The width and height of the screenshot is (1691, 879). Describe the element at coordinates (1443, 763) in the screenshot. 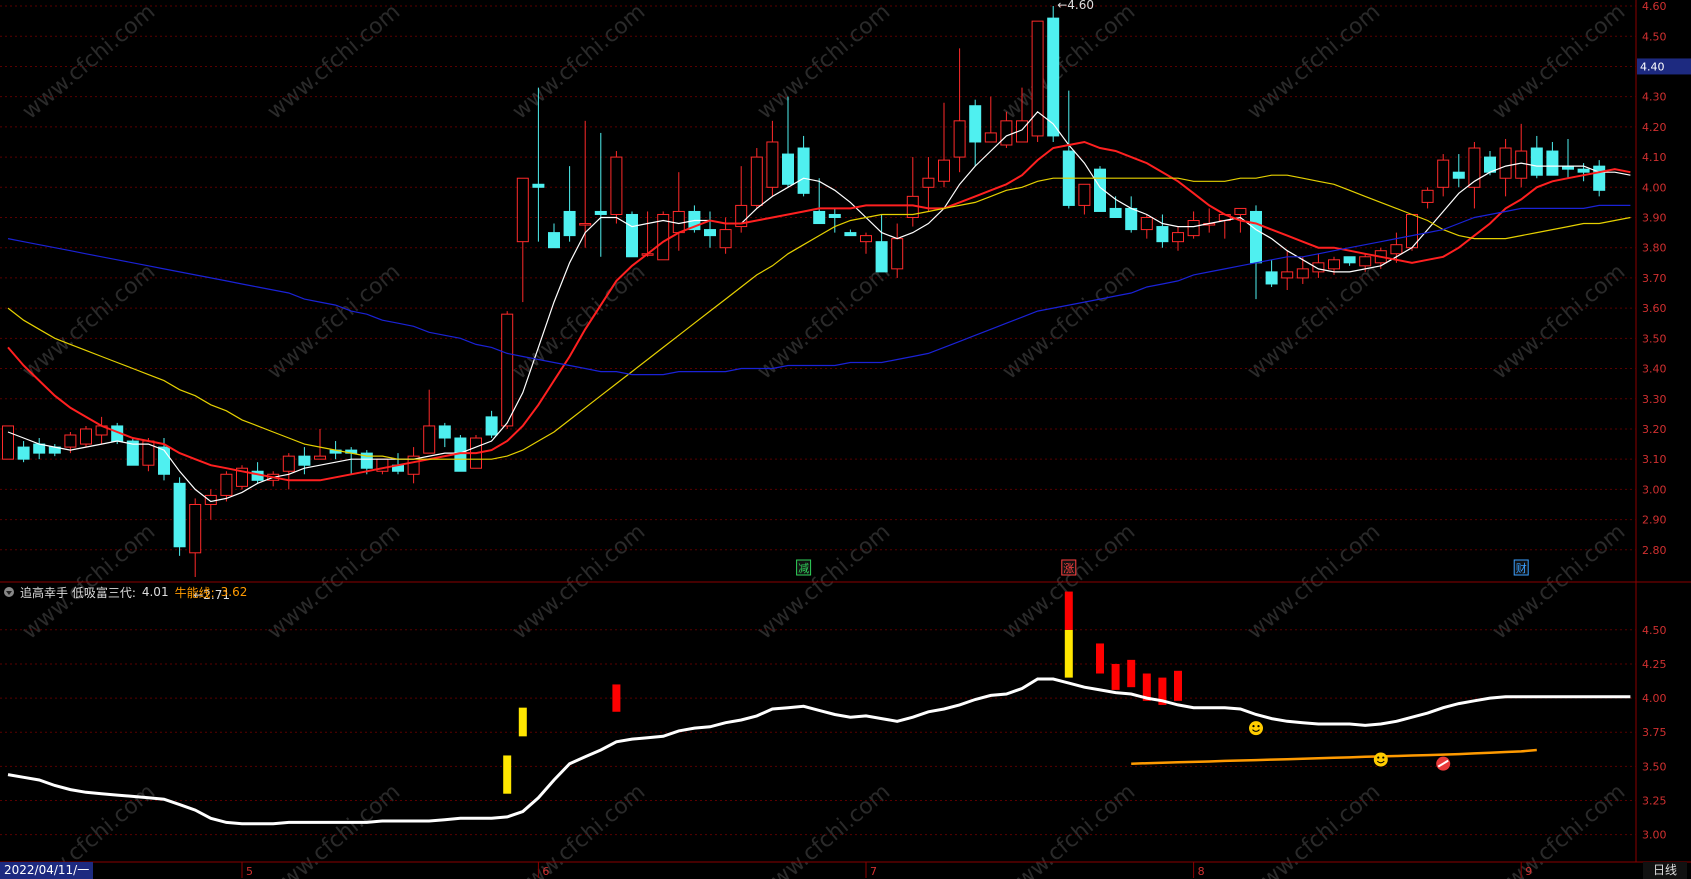

I see `ball-icon` at that location.